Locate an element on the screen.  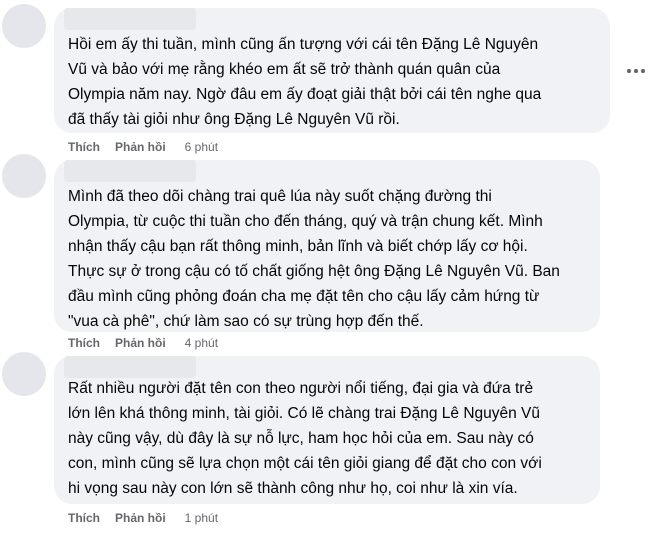
comment-actions: Thích Phản hồi 1 phút is located at coordinates (150, 518).